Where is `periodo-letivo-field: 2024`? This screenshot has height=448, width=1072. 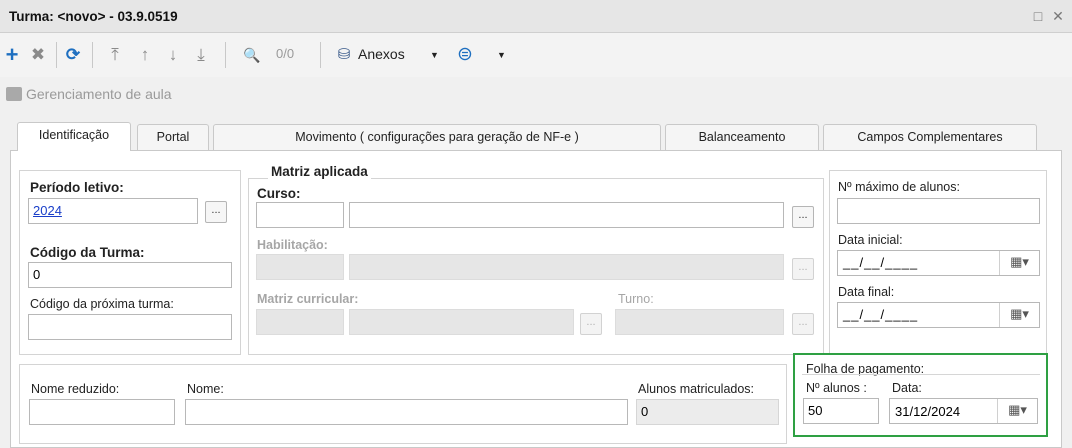
periodo-letivo-field: 2024 is located at coordinates (113, 211).